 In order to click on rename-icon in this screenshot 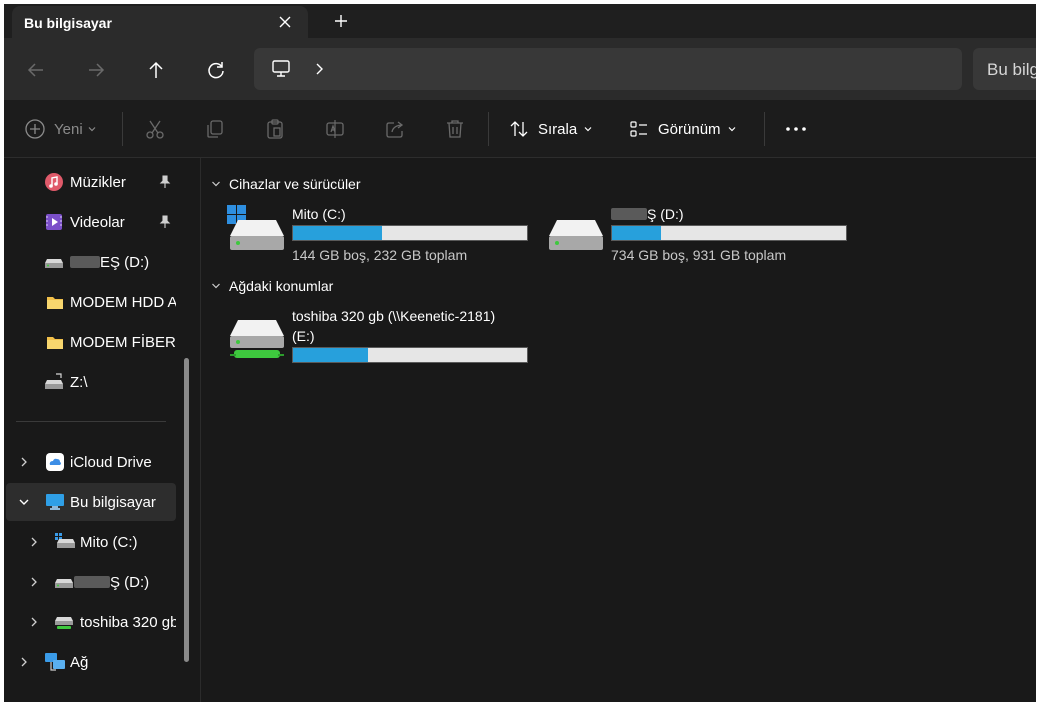, I will do `click(335, 129)`.